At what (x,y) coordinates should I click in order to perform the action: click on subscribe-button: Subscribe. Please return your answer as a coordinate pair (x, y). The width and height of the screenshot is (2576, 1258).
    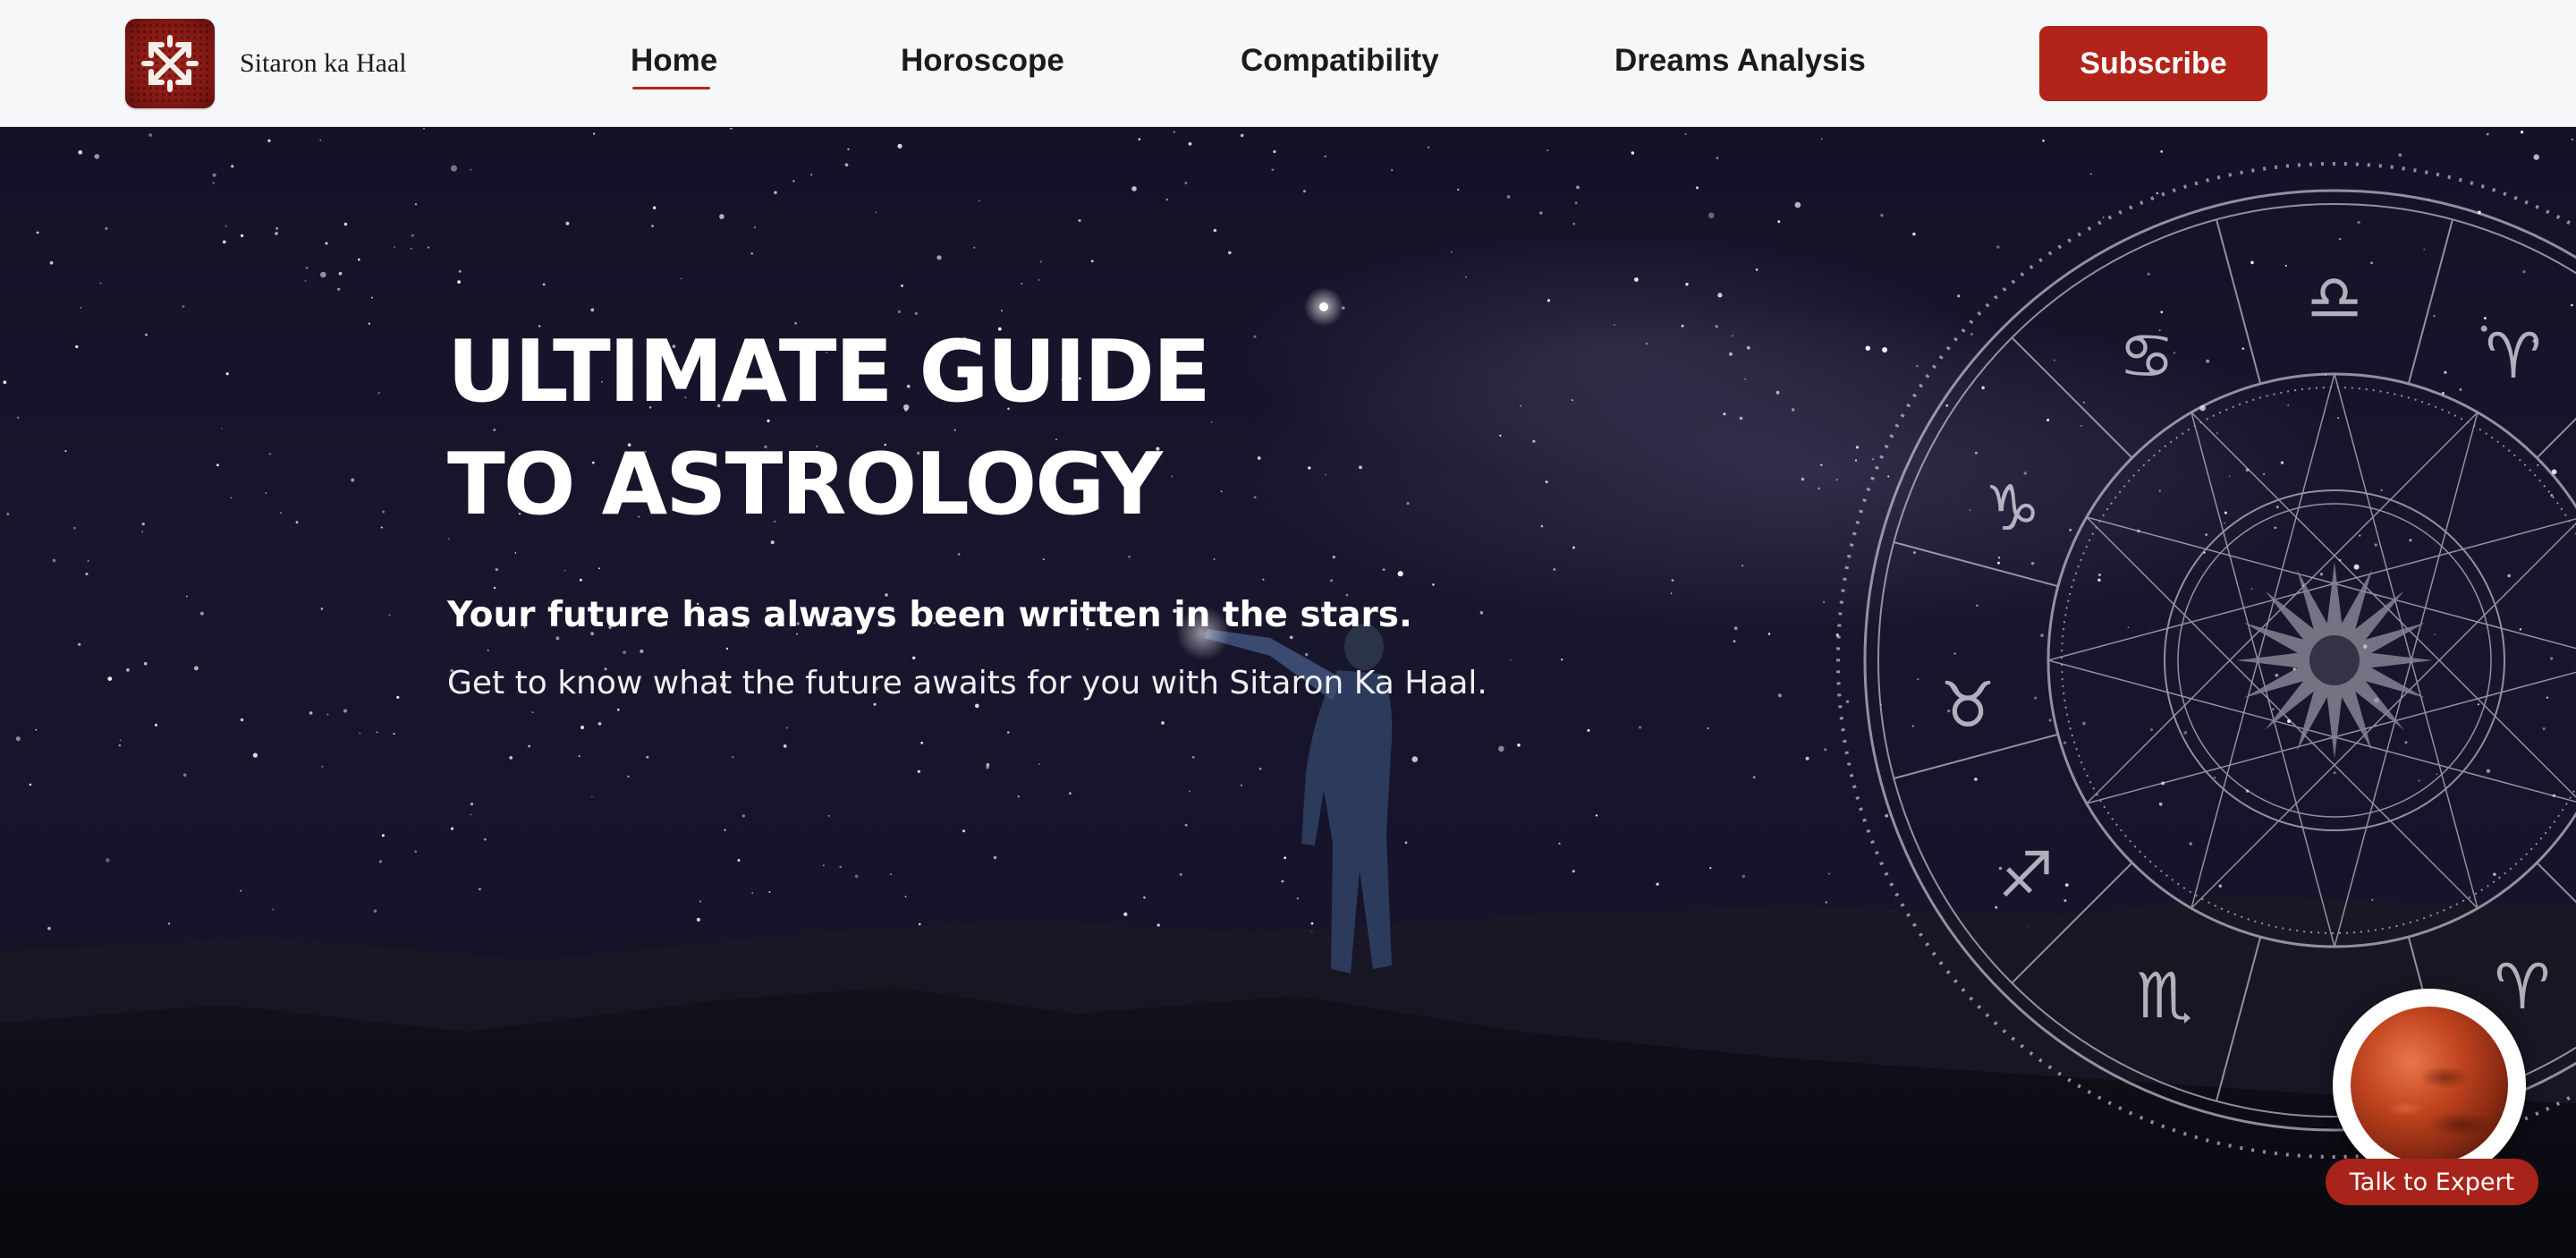
    Looking at the image, I should click on (2153, 63).